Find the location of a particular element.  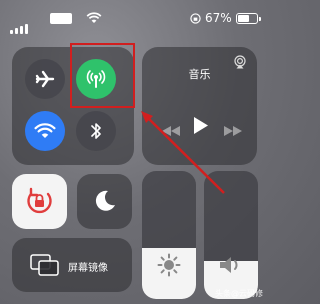

annotation-arrow is located at coordinates (183, 152).